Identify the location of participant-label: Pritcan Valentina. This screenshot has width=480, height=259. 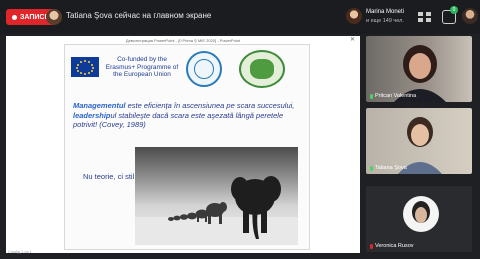
(393, 96).